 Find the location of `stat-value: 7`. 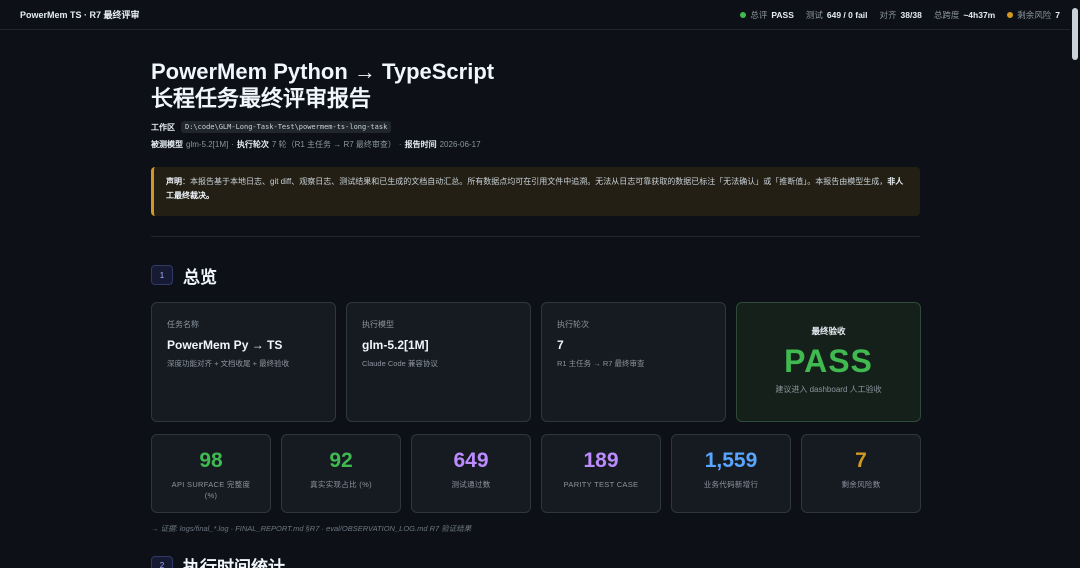

stat-value: 7 is located at coordinates (1057, 14).